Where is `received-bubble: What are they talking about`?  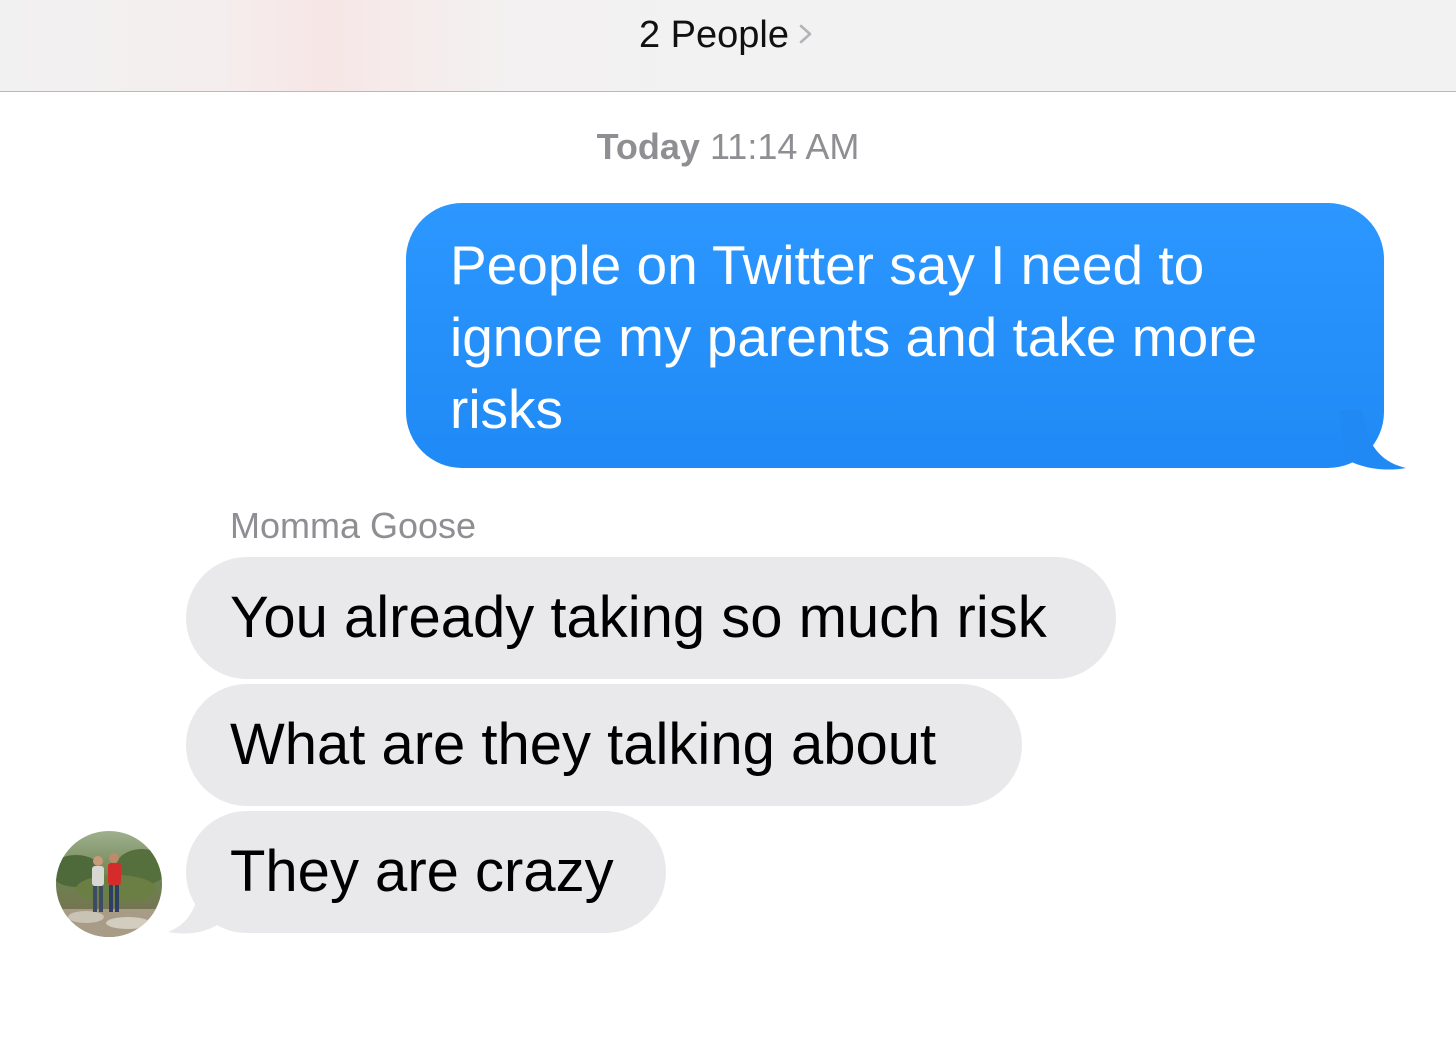
received-bubble: What are they talking about is located at coordinates (604, 745).